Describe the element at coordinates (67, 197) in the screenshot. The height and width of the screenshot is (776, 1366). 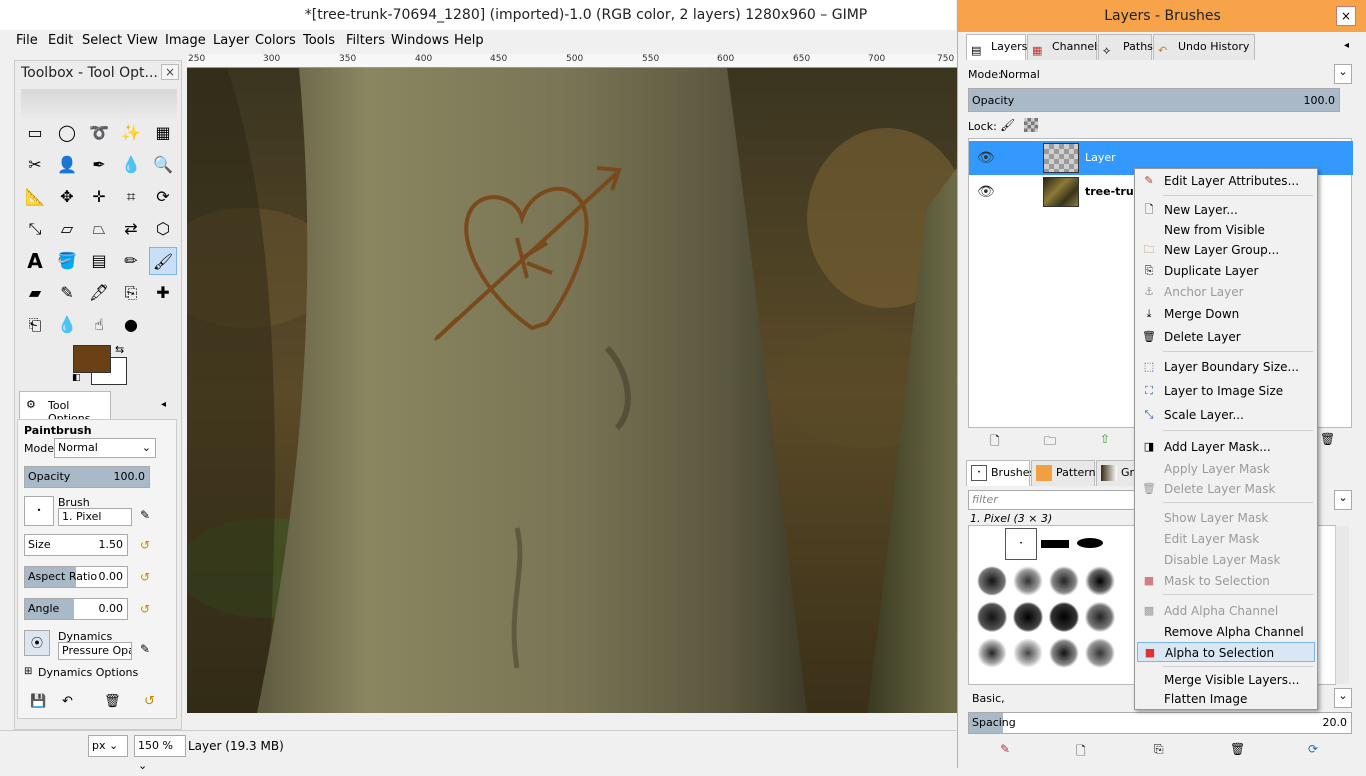
I see `move-icon: ✥` at that location.